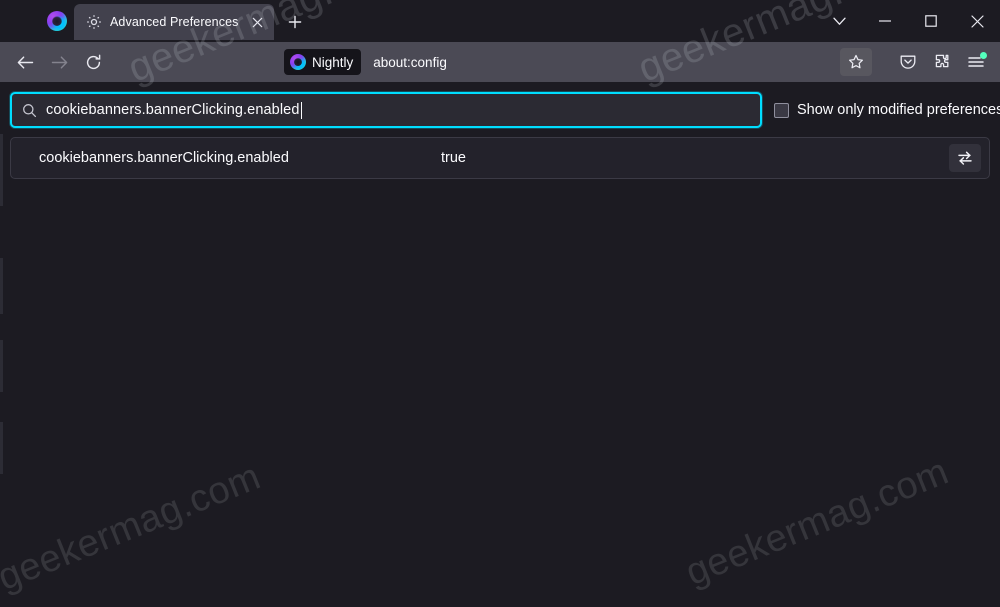  I want to click on gear-icon, so click(94, 22).